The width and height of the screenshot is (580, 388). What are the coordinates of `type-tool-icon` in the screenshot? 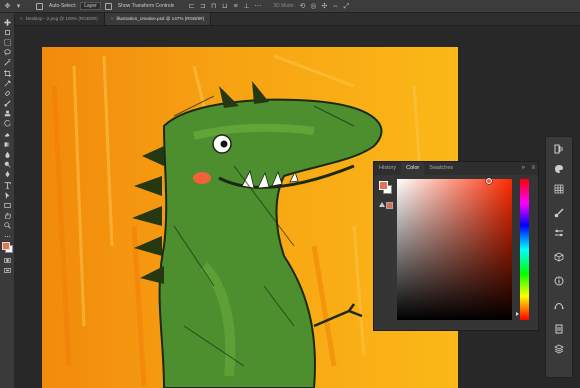 It's located at (7, 185).